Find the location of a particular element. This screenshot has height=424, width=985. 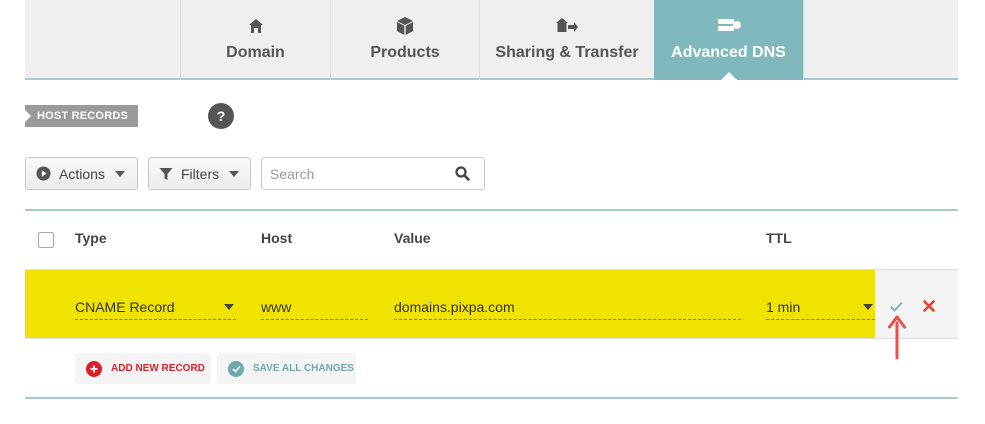

column-header-ttl: TTL is located at coordinates (779, 238).